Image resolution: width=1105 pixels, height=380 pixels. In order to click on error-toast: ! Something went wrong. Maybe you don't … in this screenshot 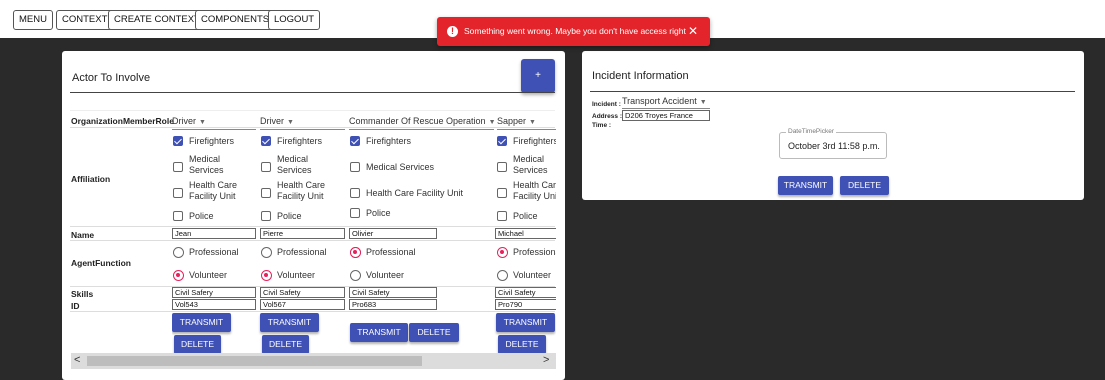, I will do `click(573, 31)`.